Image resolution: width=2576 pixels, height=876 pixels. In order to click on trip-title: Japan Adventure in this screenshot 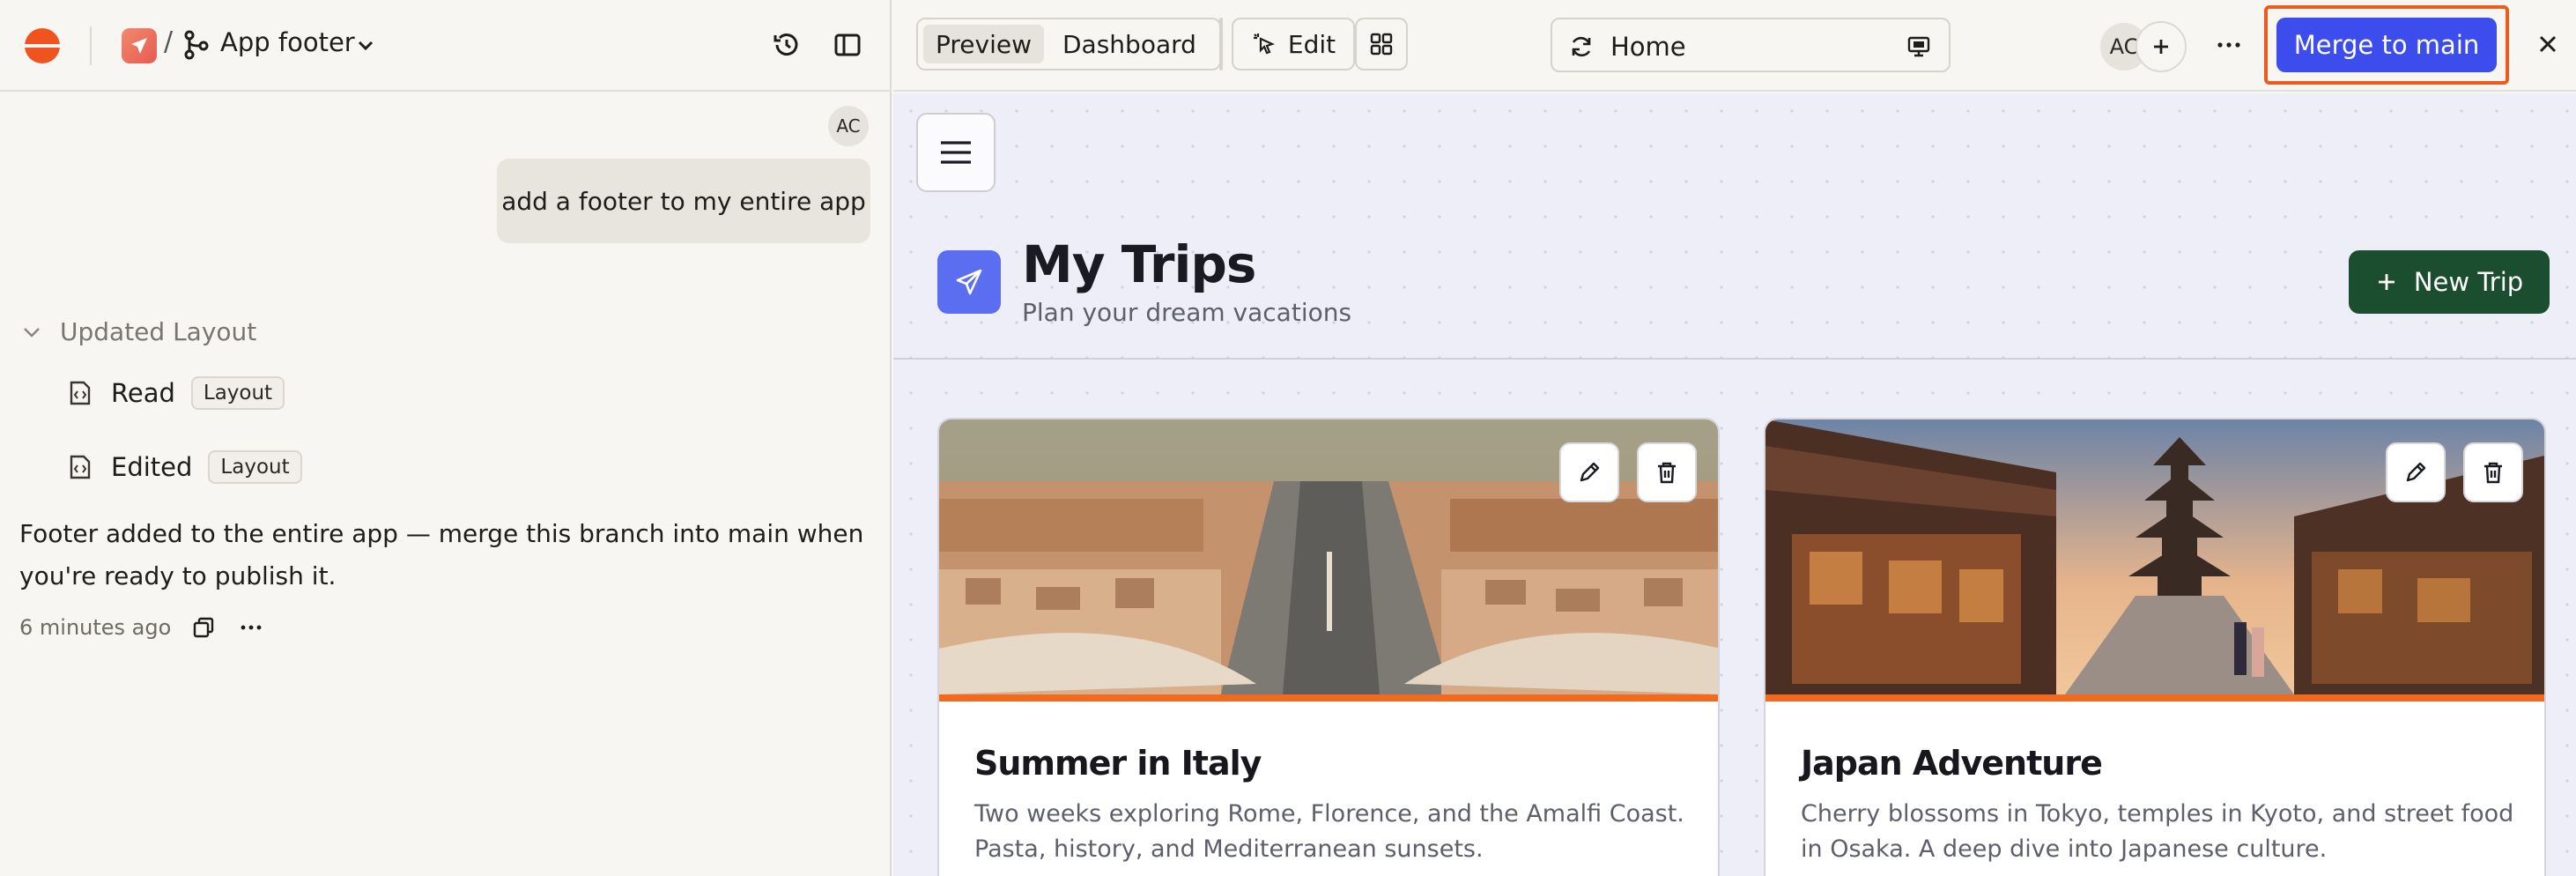, I will do `click(1952, 763)`.